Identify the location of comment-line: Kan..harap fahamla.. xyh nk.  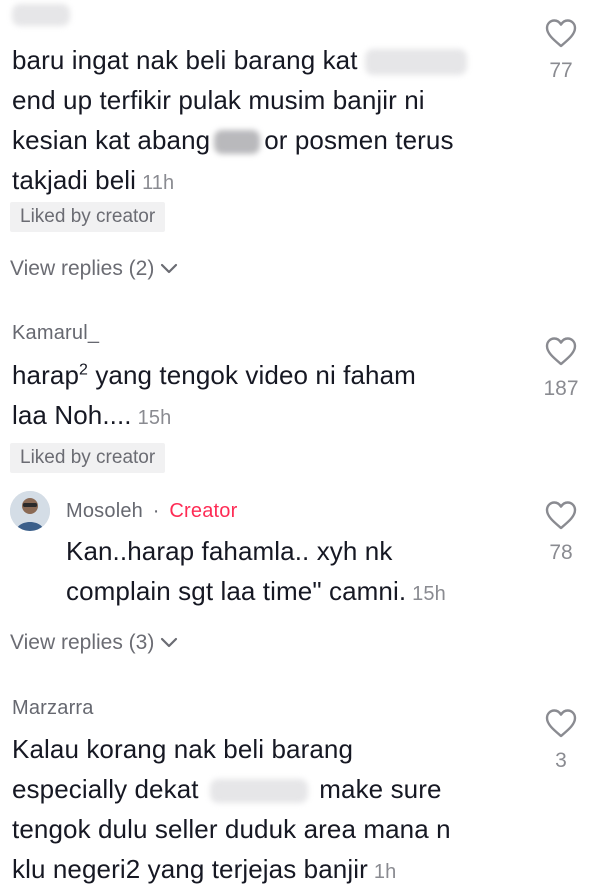
(229, 551).